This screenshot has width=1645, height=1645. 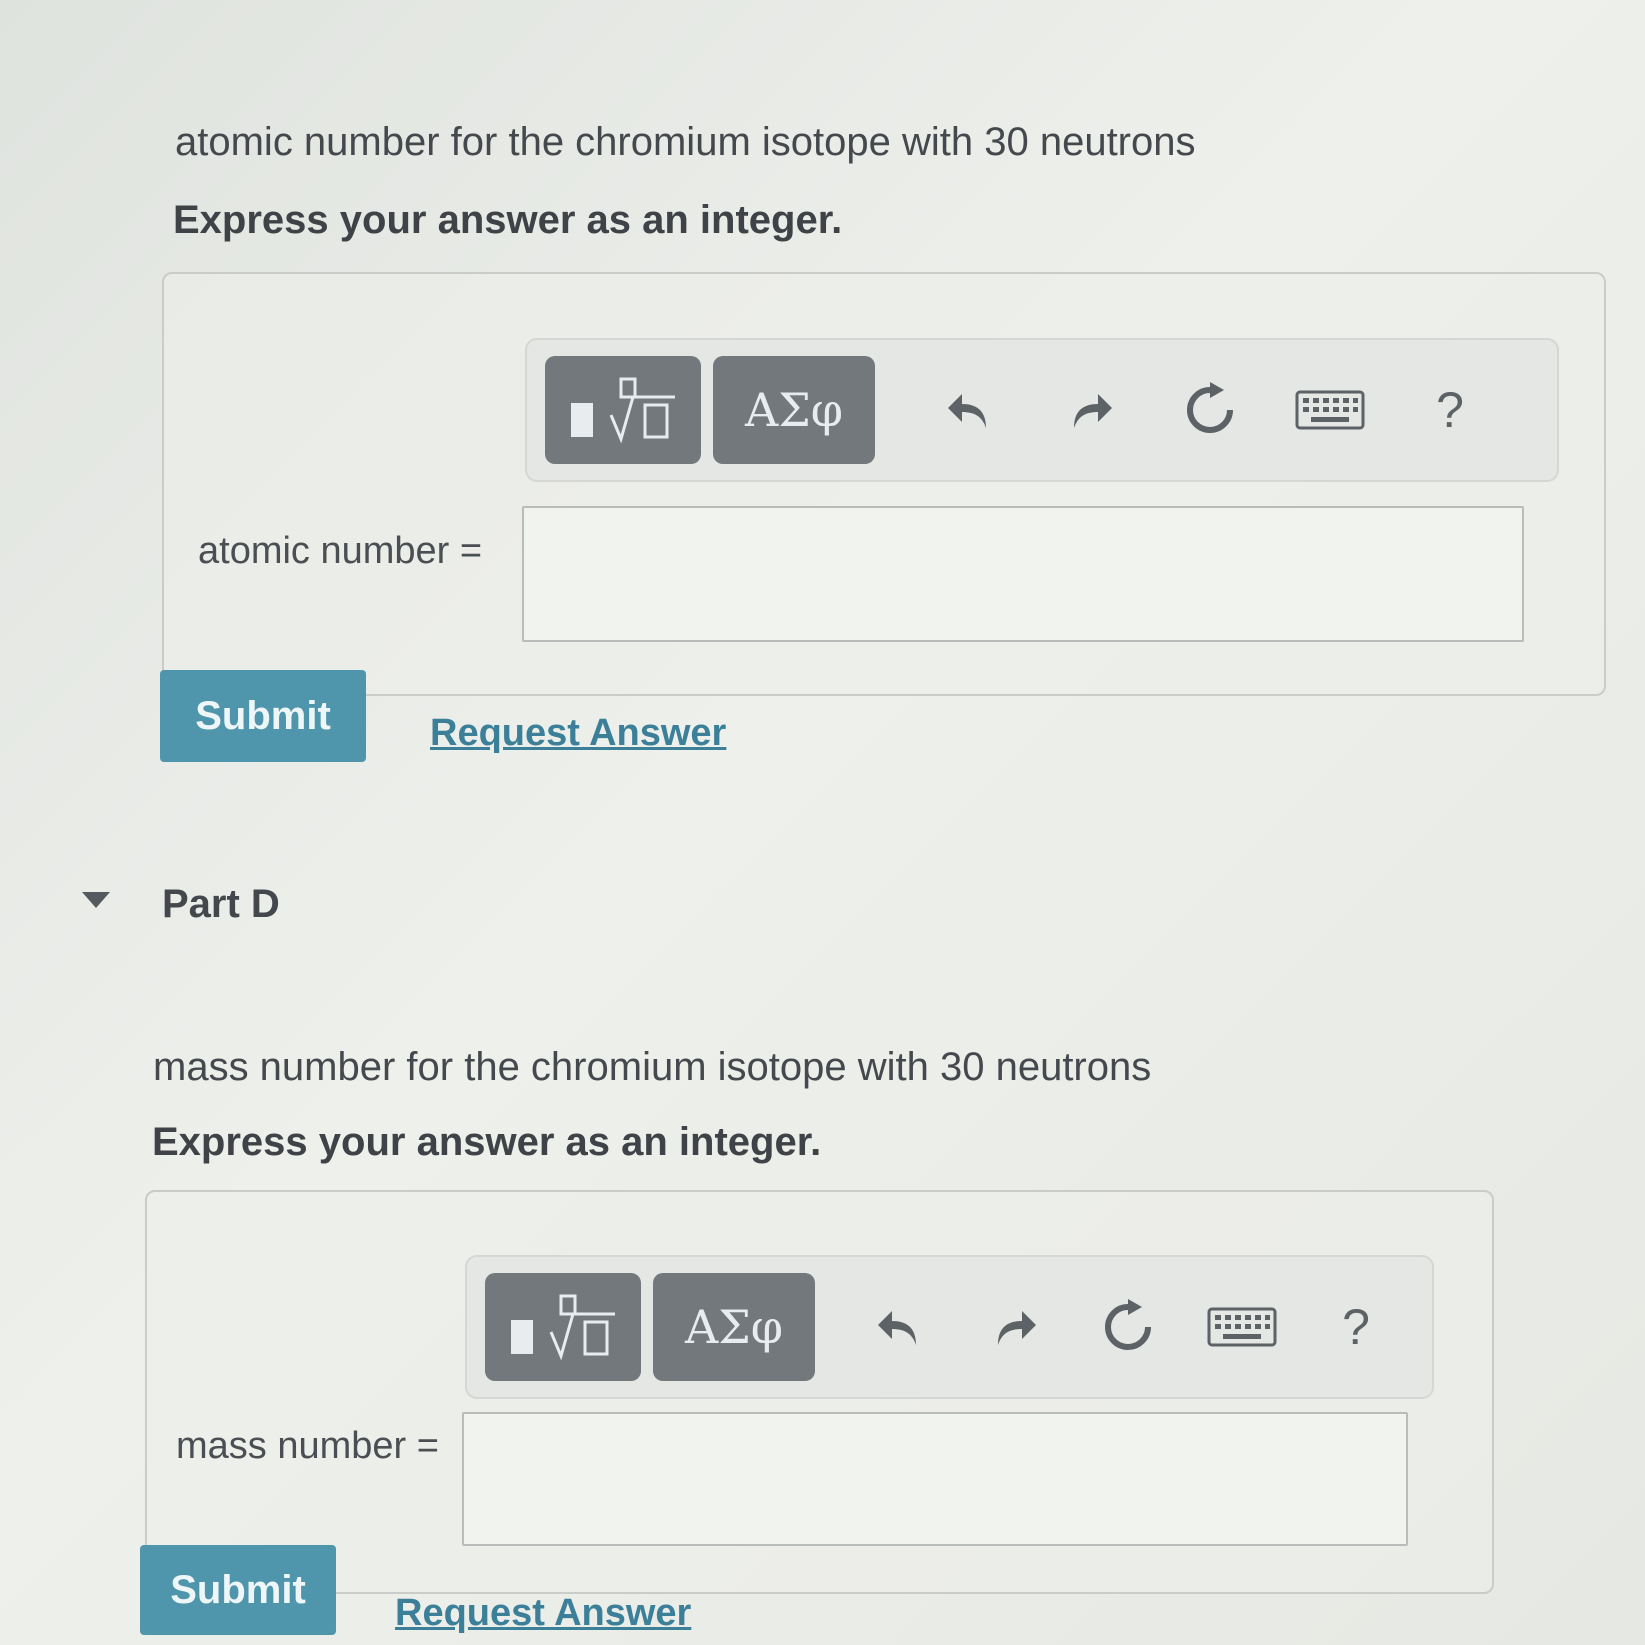 I want to click on part-d-collapse-toggle, so click(x=96, y=900).